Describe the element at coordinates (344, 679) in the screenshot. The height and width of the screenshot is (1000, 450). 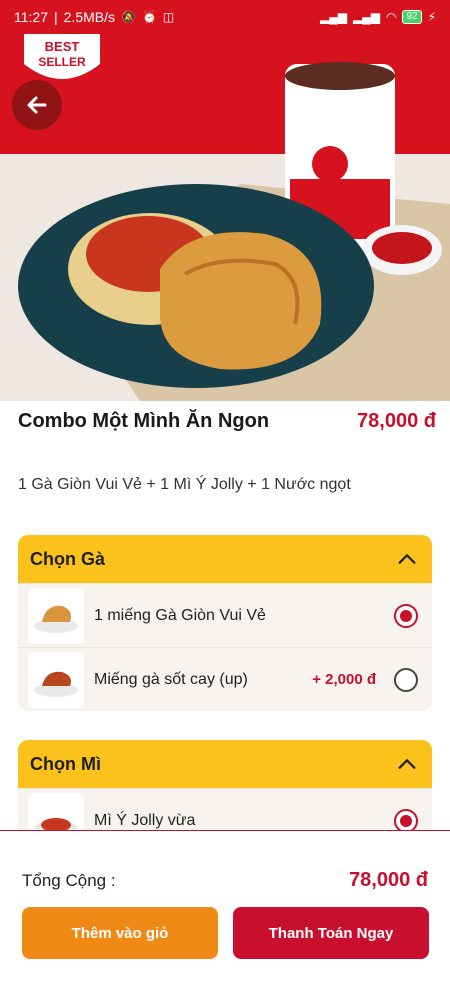
I see `option-extra-price: + 2,000 đ` at that location.